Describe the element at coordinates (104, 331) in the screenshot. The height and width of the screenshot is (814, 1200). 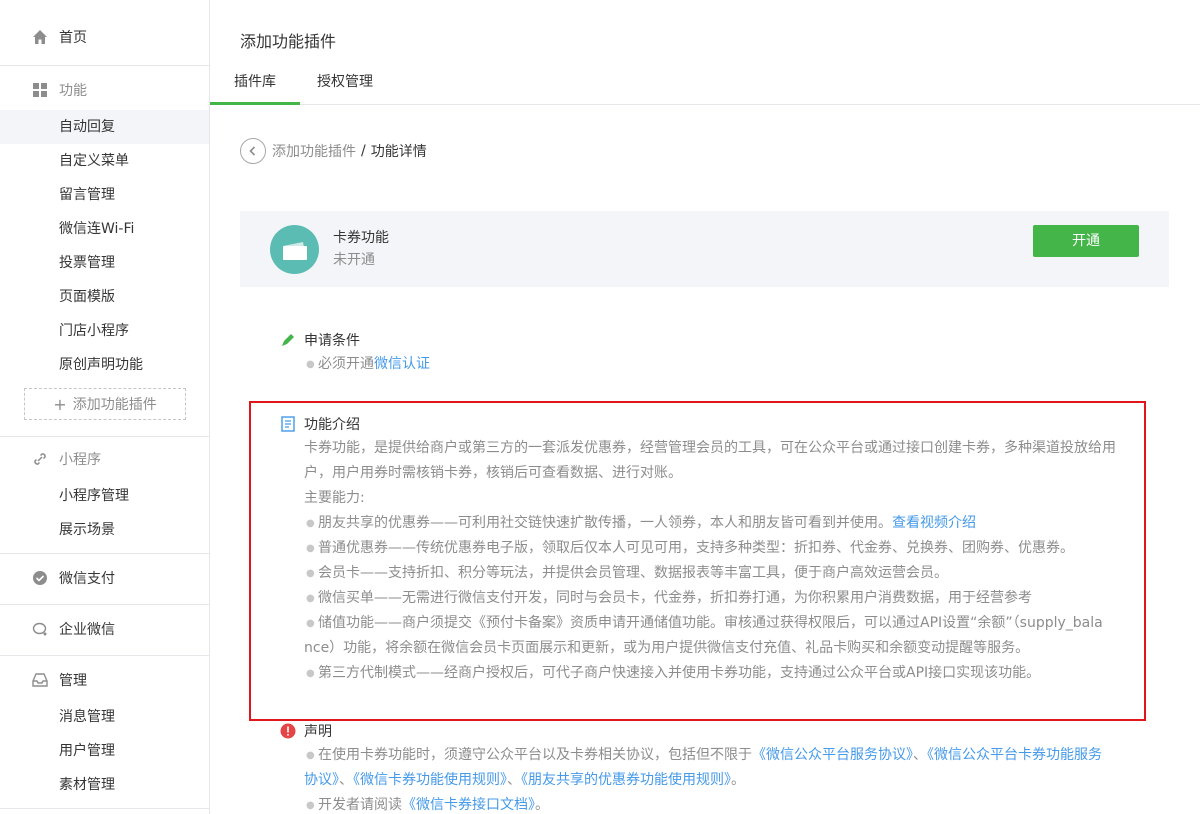
I see `sidebar-item-store-miniprogram: 门店小程序` at that location.